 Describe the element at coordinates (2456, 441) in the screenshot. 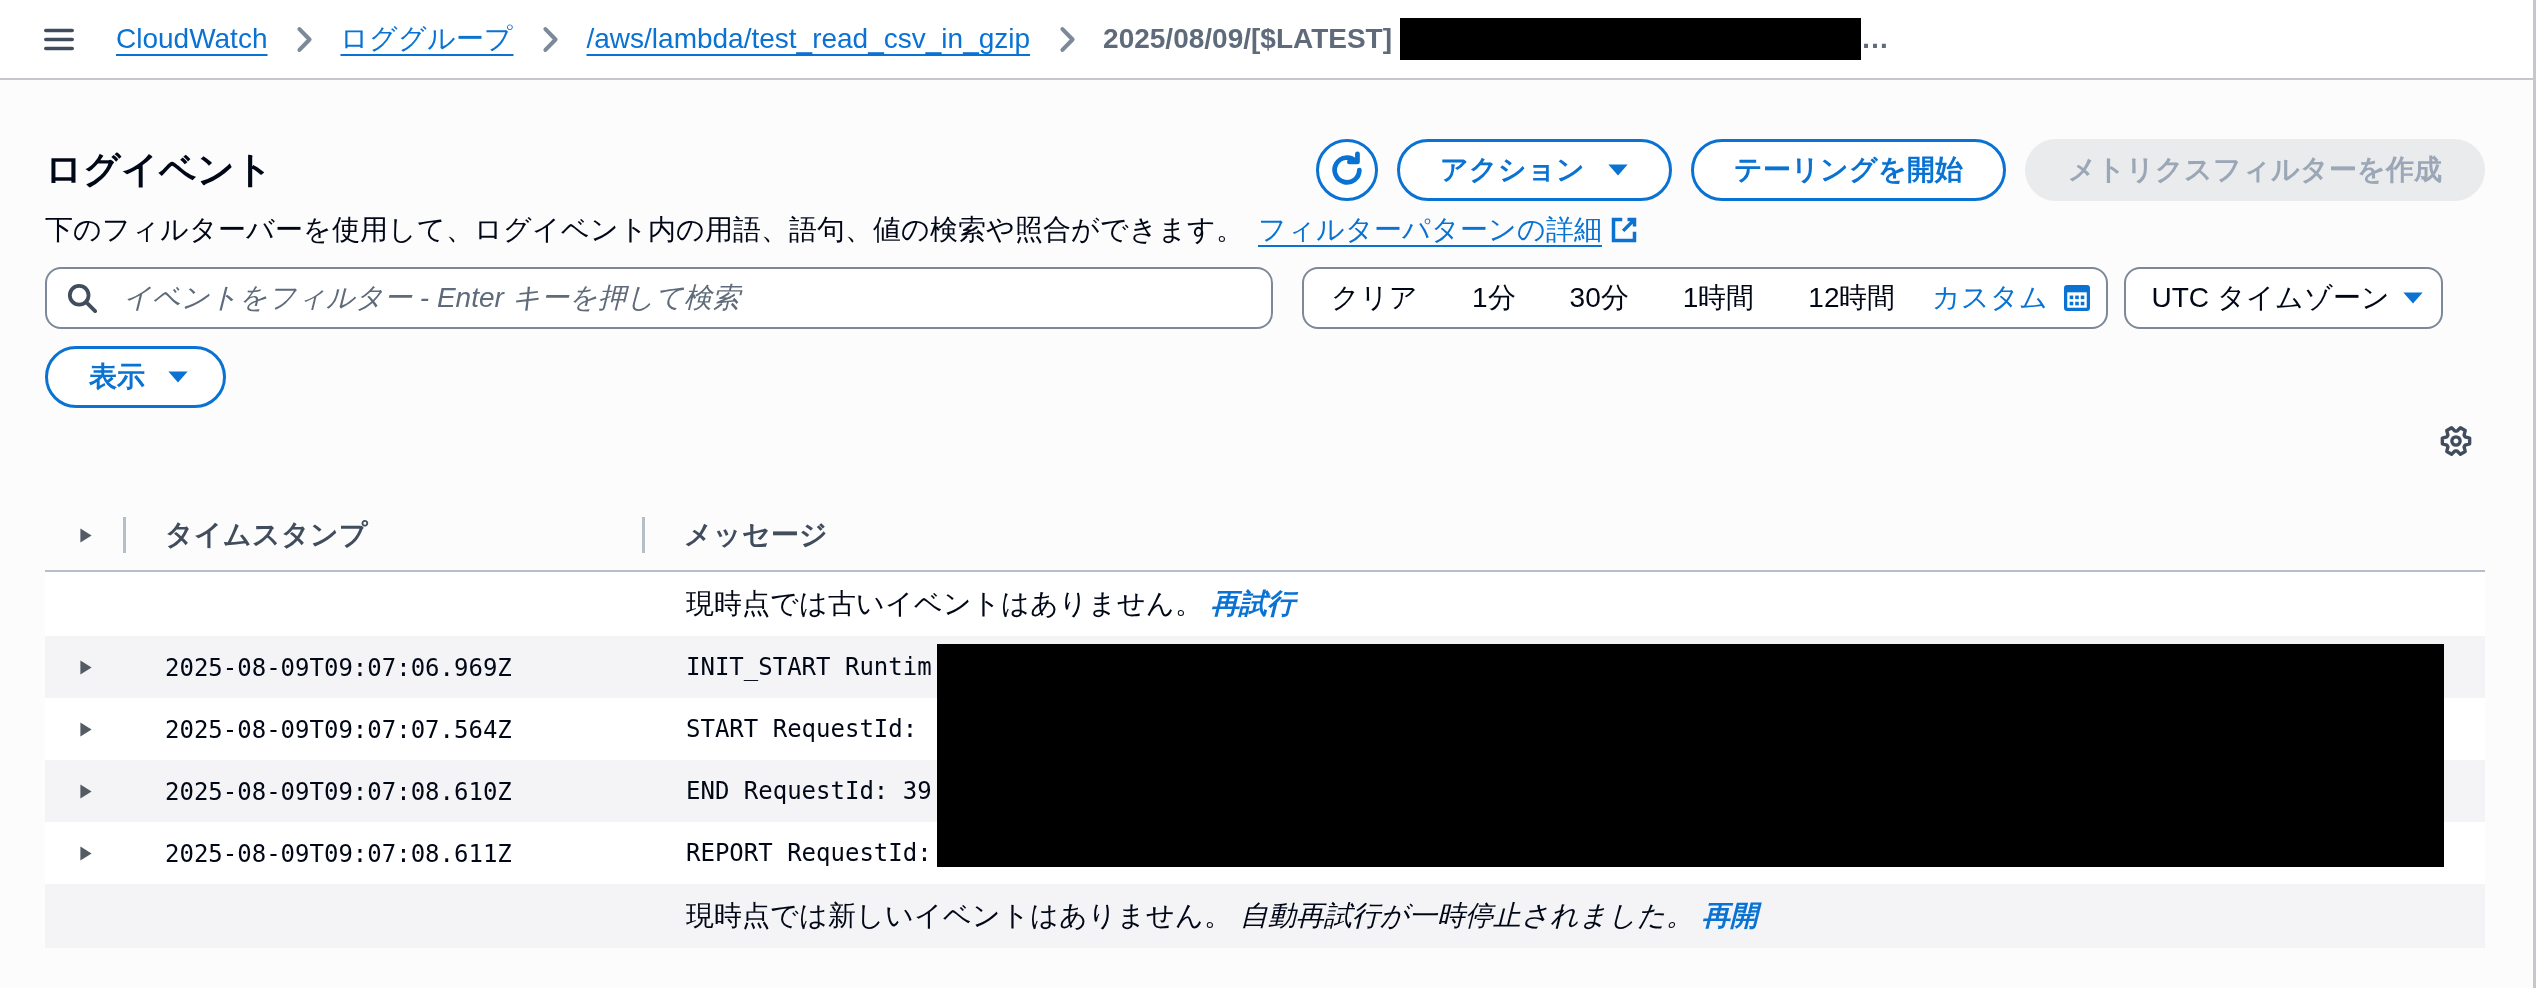

I see `settings-icon` at that location.